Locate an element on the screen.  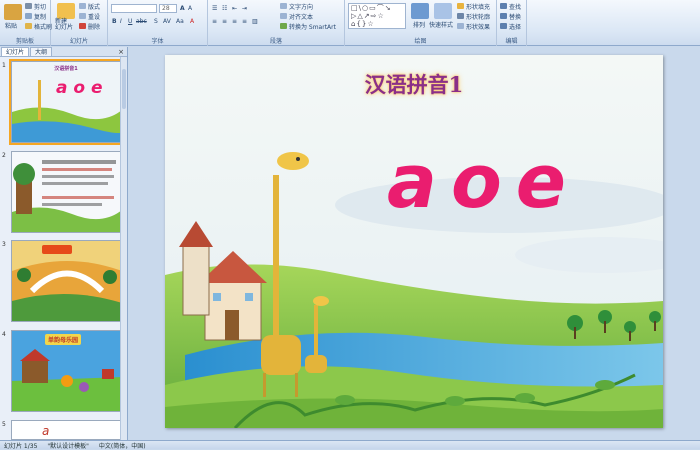
shrink-font-icon: A is located at coordinates (190, 8).